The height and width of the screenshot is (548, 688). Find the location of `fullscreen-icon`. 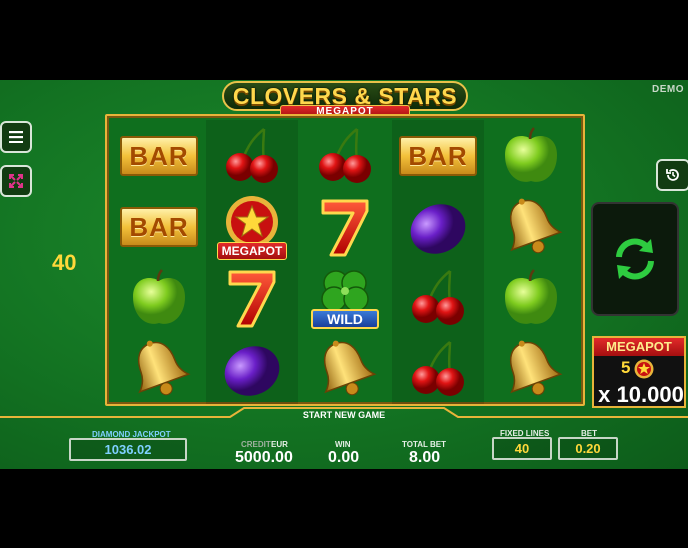

fullscreen-icon is located at coordinates (16, 181).